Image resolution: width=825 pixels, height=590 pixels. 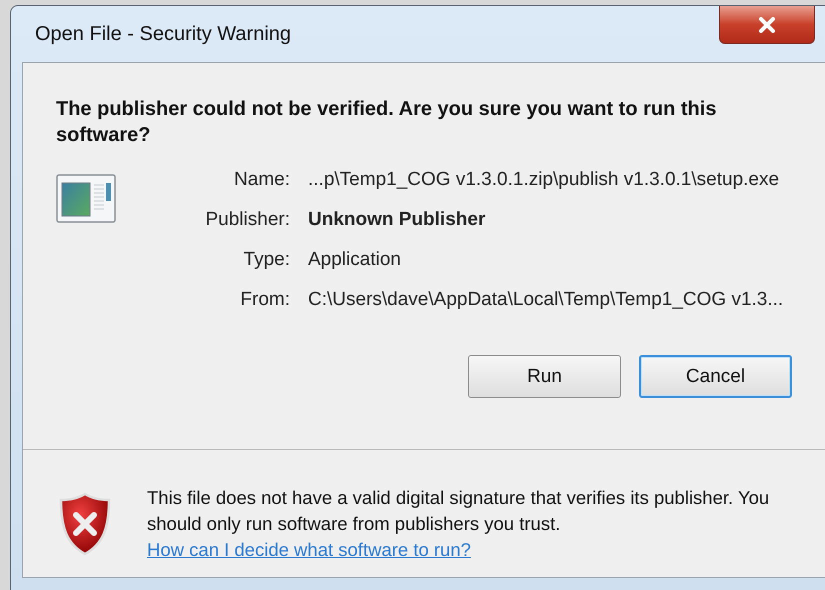 What do you see at coordinates (266, 260) in the screenshot?
I see `field-label: Type:` at bounding box center [266, 260].